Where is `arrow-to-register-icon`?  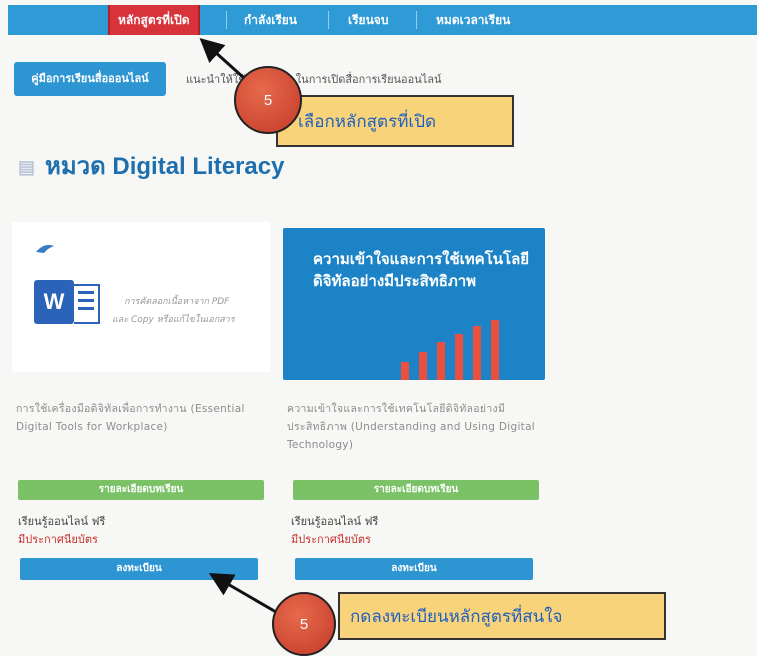 arrow-to-register-icon is located at coordinates (242, 593).